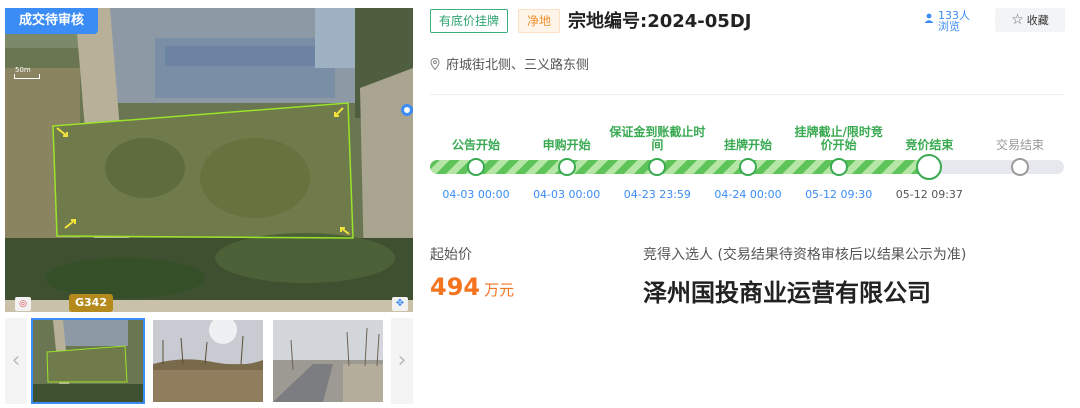  Describe the element at coordinates (929, 145) in the screenshot. I see `timeline-step-label: 竞价结束` at that location.